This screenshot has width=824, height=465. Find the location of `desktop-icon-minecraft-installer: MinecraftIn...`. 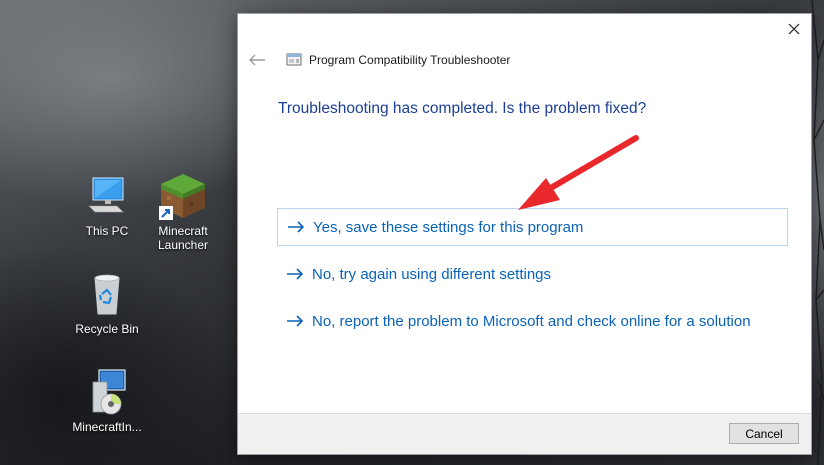

desktop-icon-minecraft-installer: MinecraftIn... is located at coordinates (107, 401).